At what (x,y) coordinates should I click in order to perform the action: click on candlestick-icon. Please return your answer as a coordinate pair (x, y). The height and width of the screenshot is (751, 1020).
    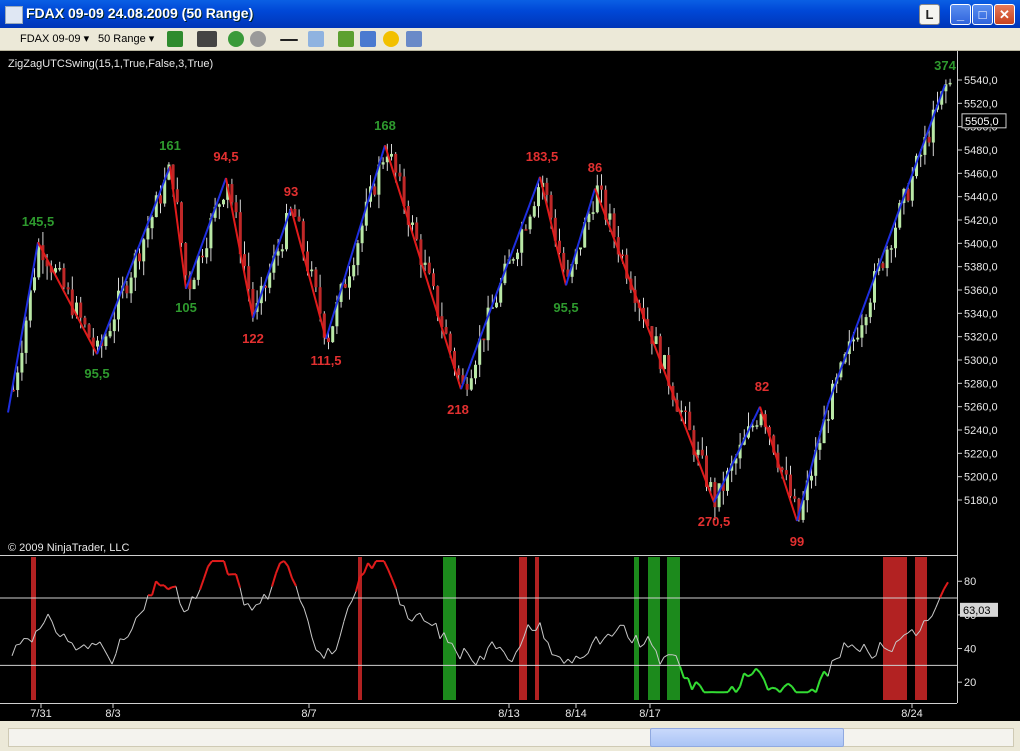
    Looking at the image, I should click on (175, 39).